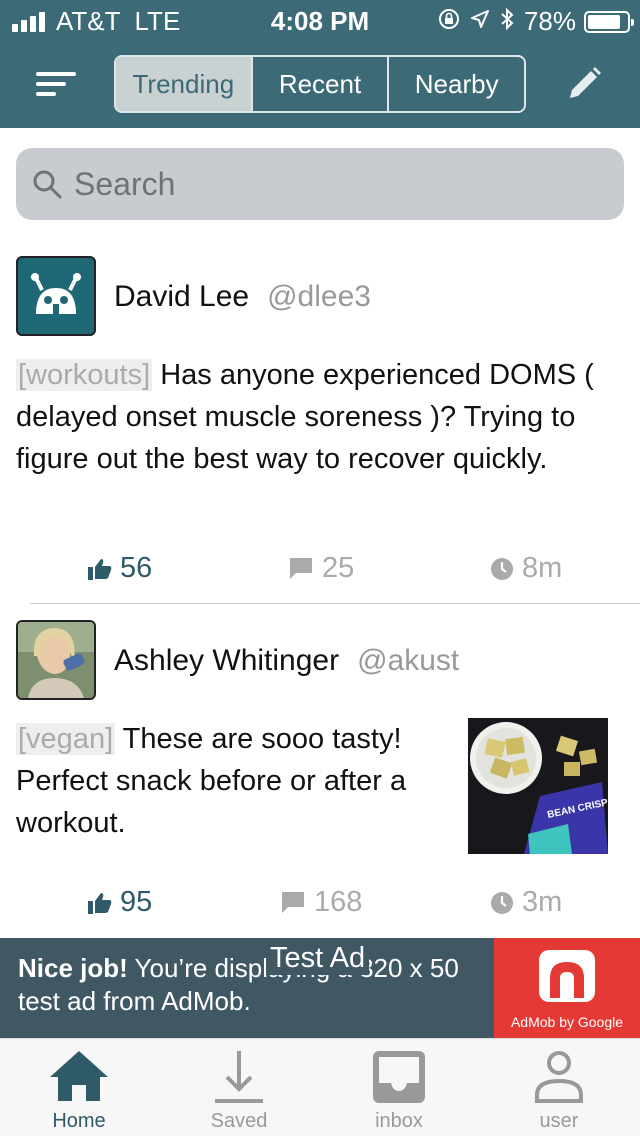 The image size is (640, 1136). I want to click on ad-headline: Nice job!, so click(73, 968).